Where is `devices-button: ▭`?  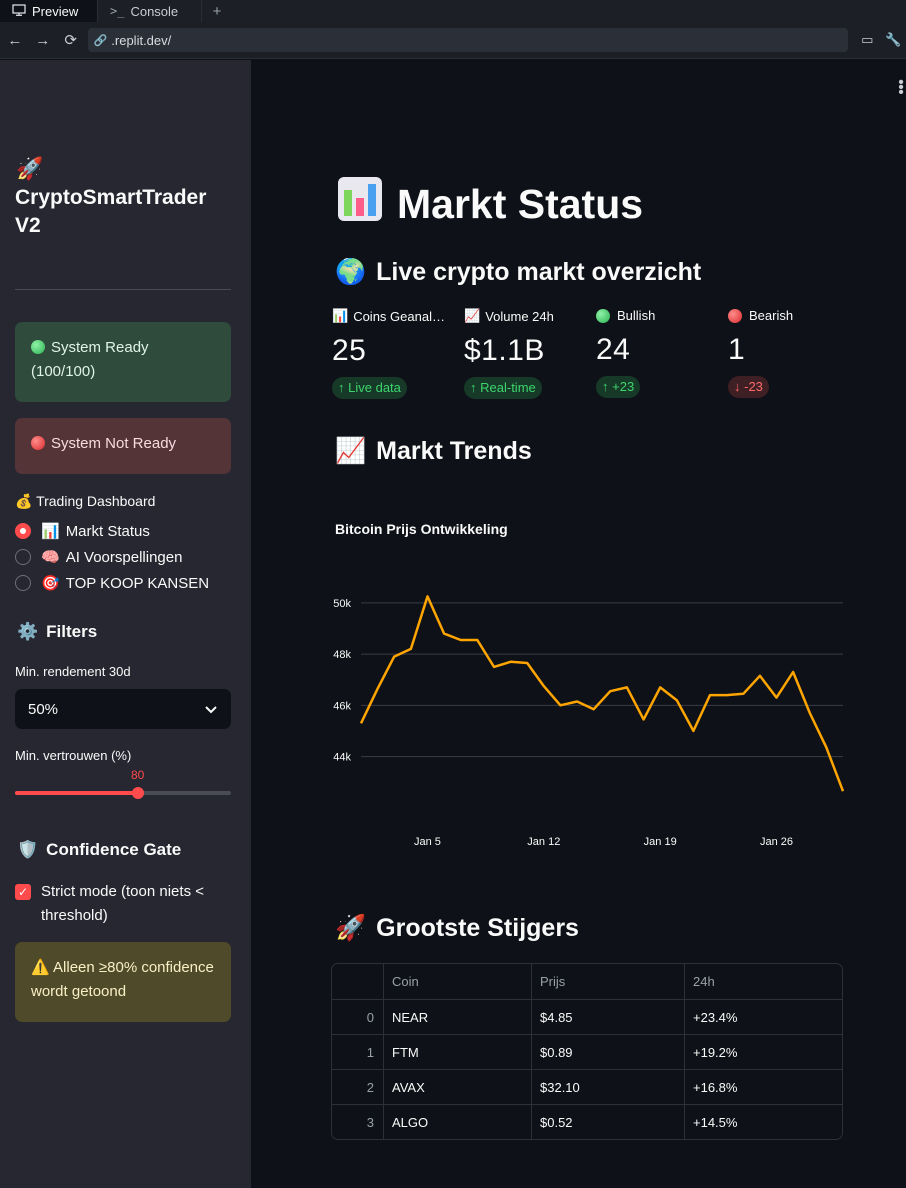
devices-button: ▭ is located at coordinates (867, 40).